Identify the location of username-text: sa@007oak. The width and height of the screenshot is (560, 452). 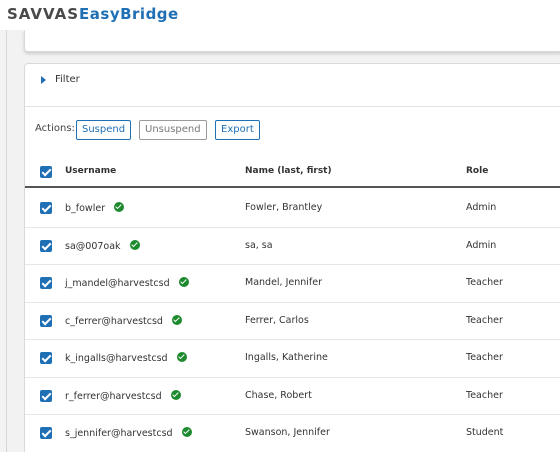
(93, 246).